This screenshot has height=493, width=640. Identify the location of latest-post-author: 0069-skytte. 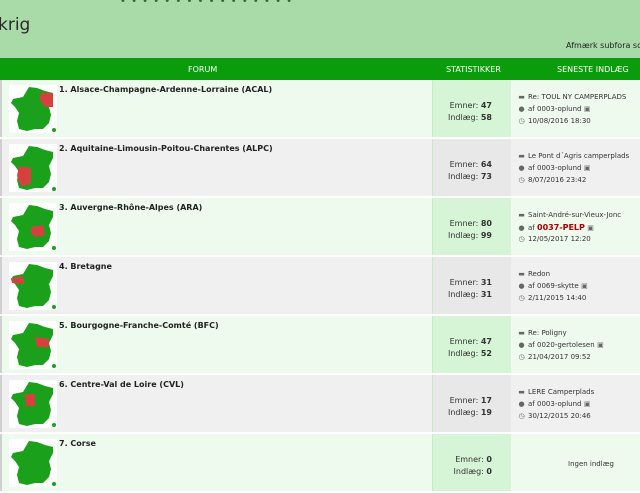
(558, 286).